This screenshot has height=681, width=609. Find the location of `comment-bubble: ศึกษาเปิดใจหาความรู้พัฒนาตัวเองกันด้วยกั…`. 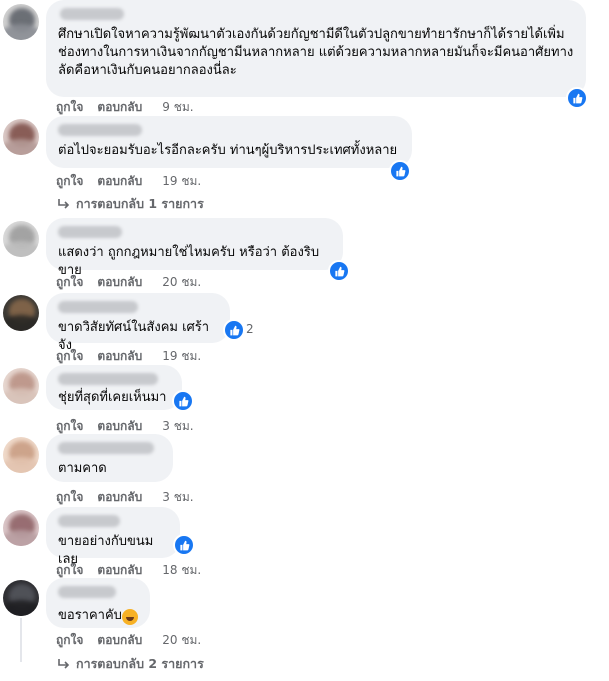

comment-bubble: ศึกษาเปิดใจหาความรู้พัฒนาตัวเองกันด้วยกั… is located at coordinates (316, 48).